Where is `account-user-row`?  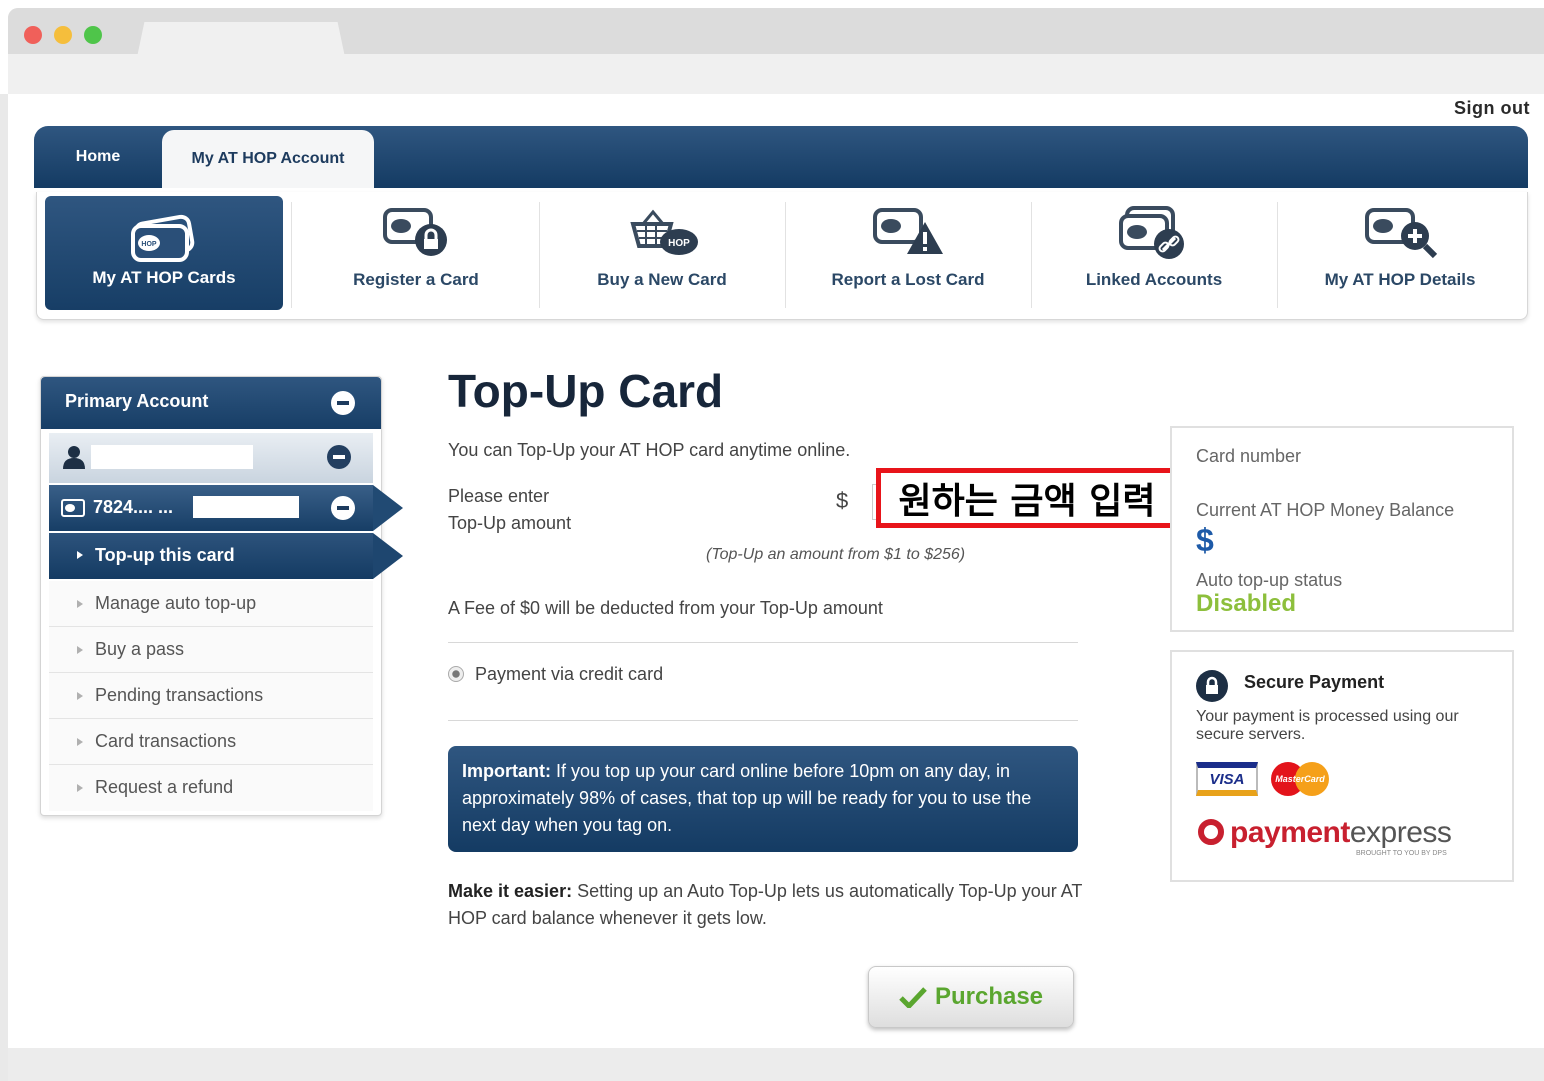
account-user-row is located at coordinates (211, 458).